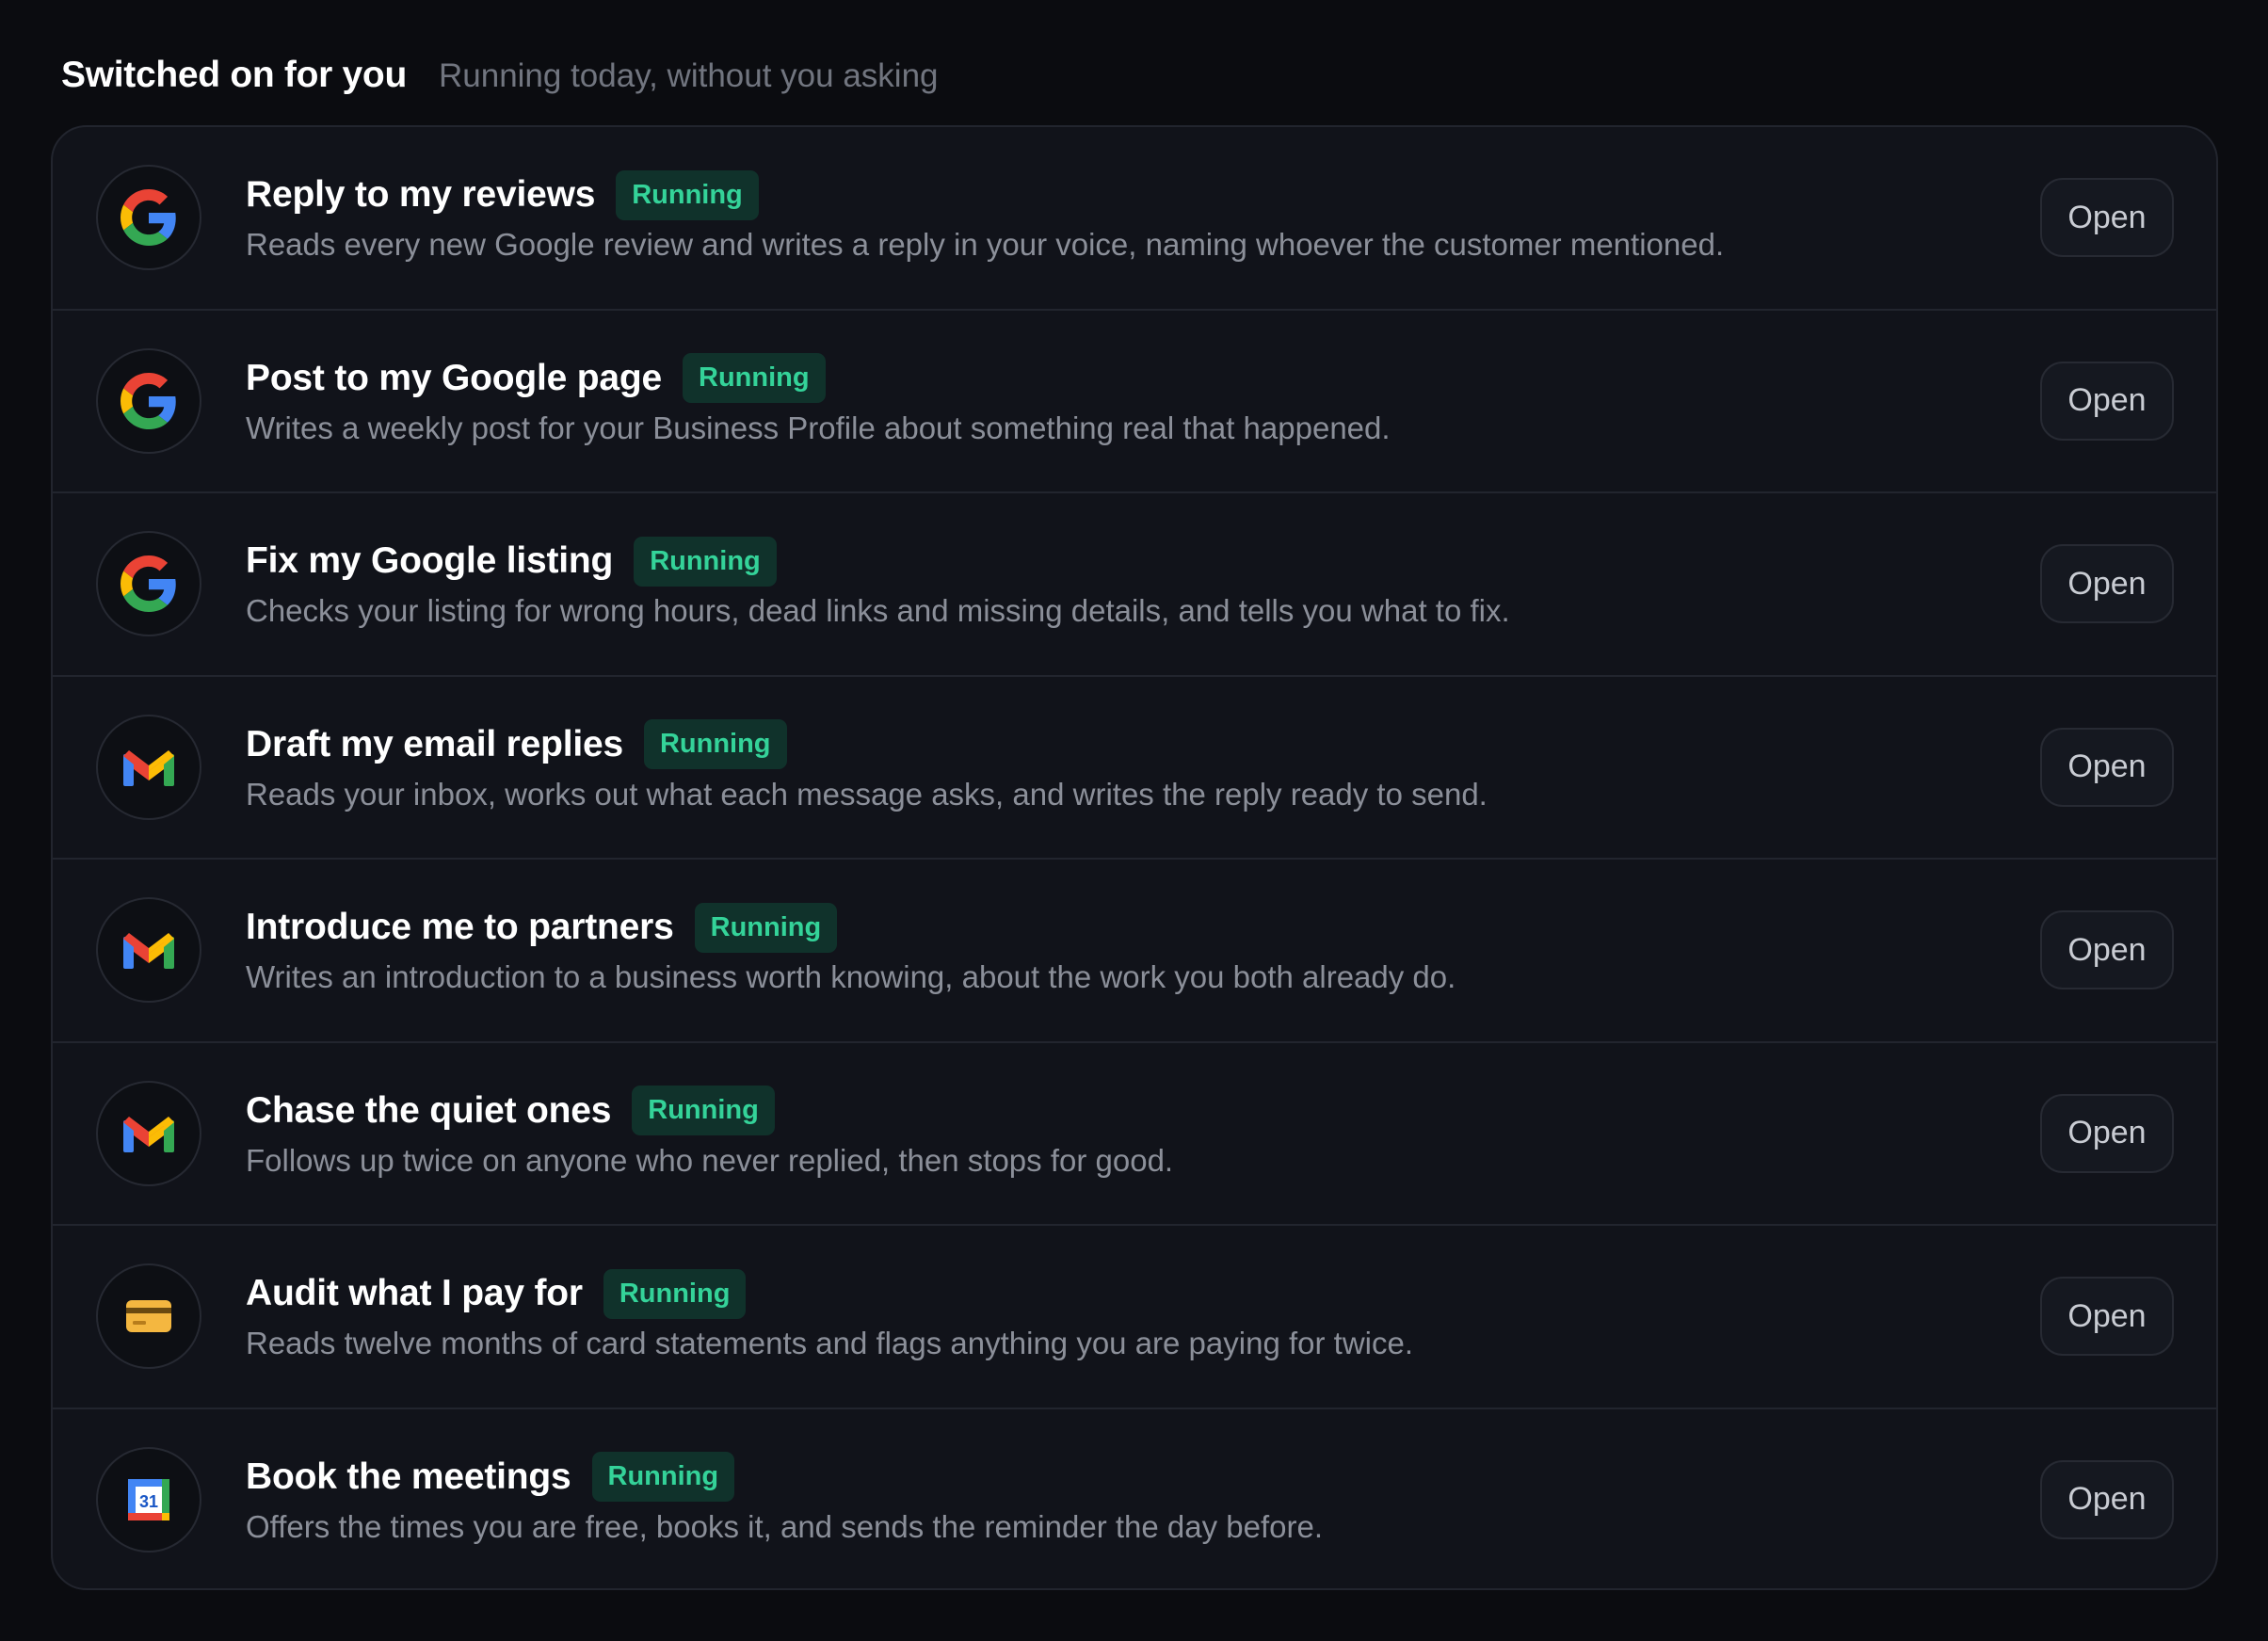  Describe the element at coordinates (148, 1316) in the screenshot. I see `credit-card-icon` at that location.